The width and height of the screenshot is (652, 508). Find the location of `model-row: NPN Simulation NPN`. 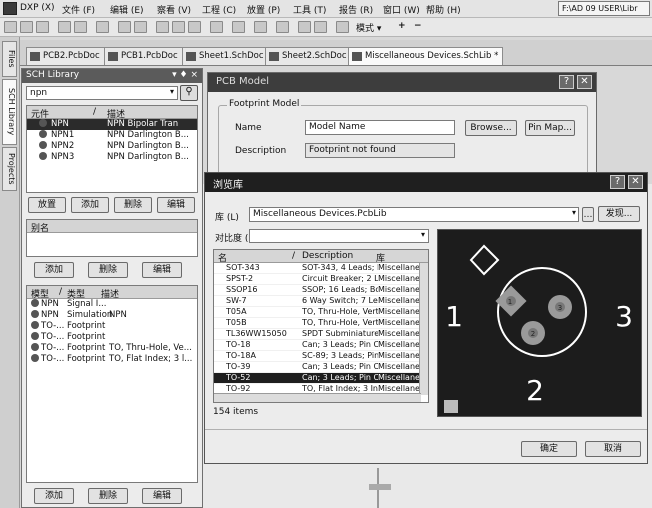

model-row: NPN Simulation NPN is located at coordinates (112, 315).